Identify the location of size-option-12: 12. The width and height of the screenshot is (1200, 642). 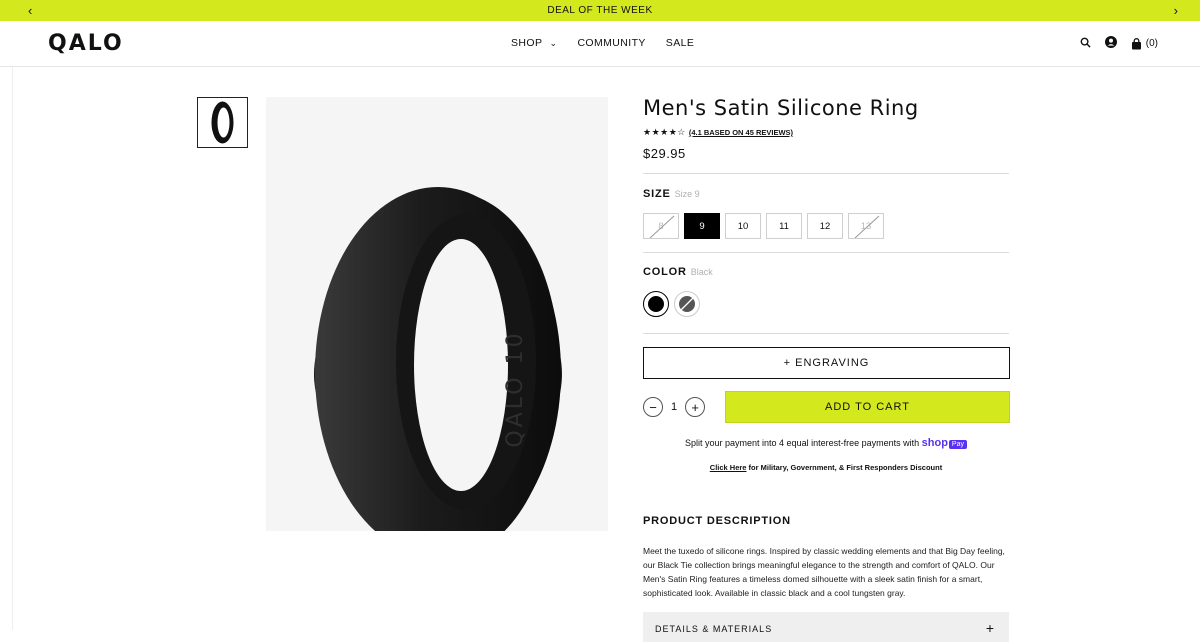
(825, 226).